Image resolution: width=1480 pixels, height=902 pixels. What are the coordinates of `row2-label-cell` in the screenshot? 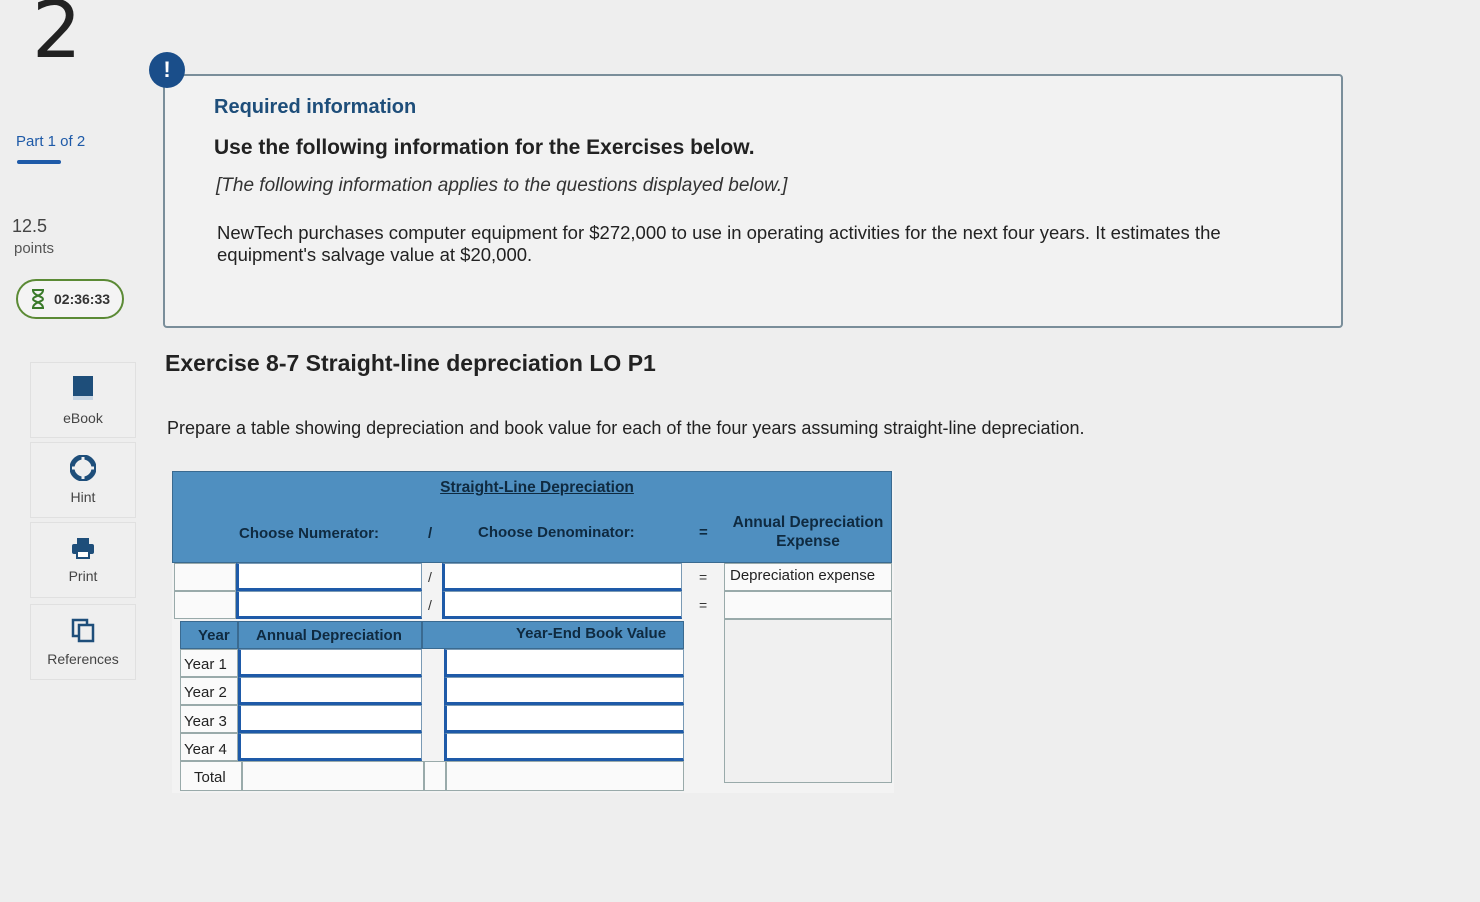 It's located at (205, 605).